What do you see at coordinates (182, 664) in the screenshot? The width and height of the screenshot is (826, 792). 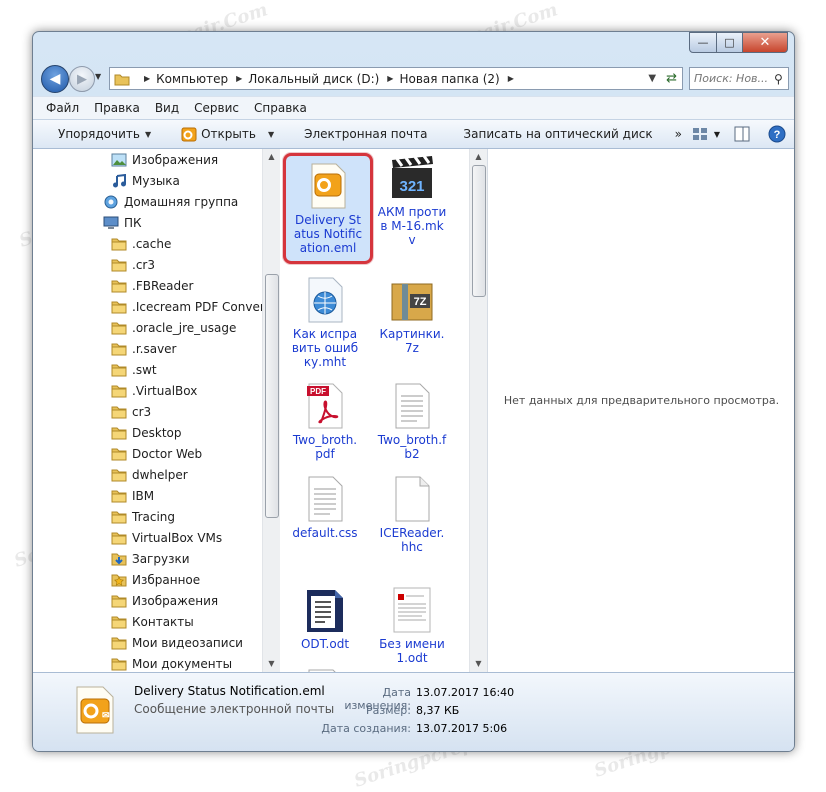 I see `nav-item-label: Мои документы` at bounding box center [182, 664].